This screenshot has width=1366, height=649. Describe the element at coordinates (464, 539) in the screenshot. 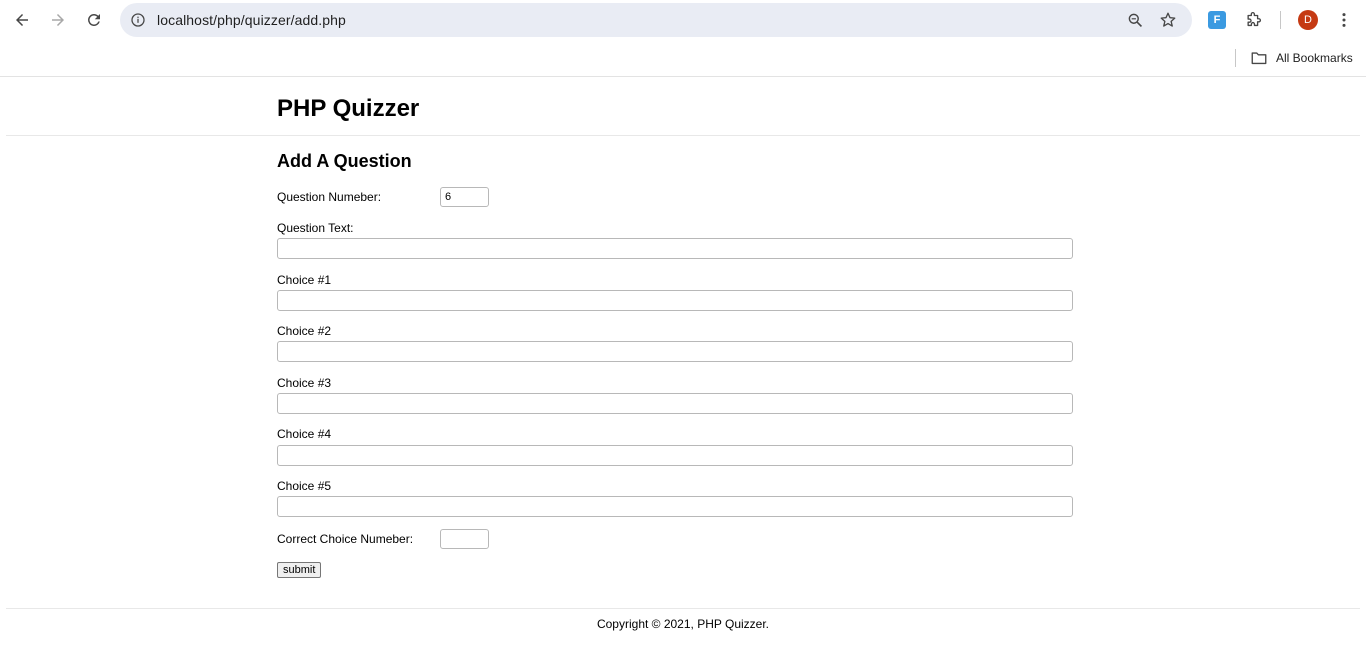

I see `correct-choice-input` at that location.